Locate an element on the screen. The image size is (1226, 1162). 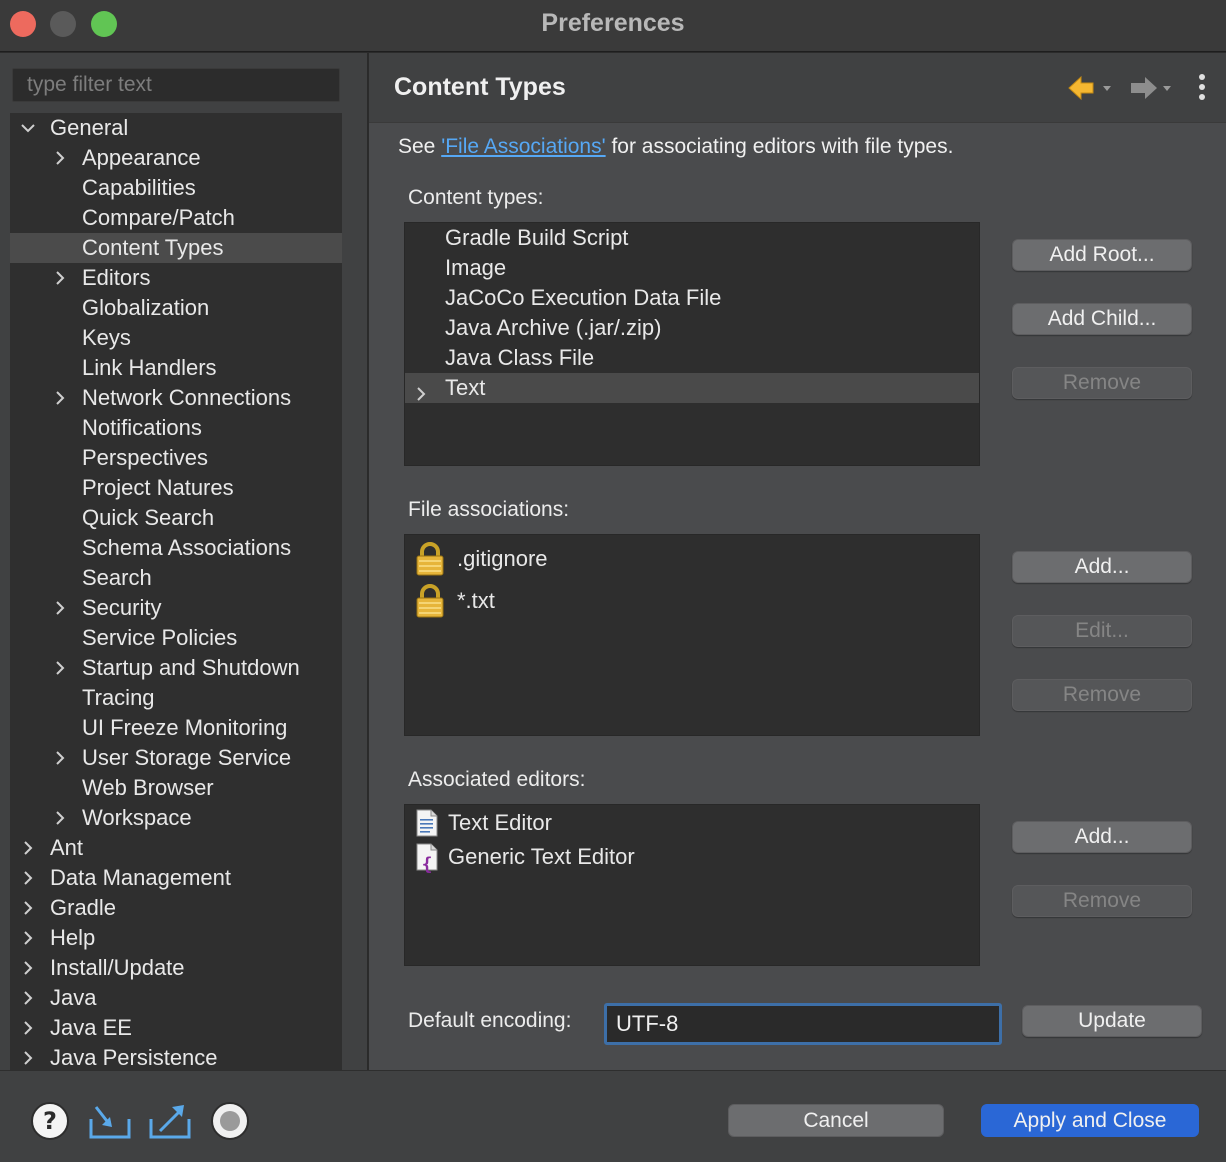
help-icon: ? is located at coordinates (50, 1121).